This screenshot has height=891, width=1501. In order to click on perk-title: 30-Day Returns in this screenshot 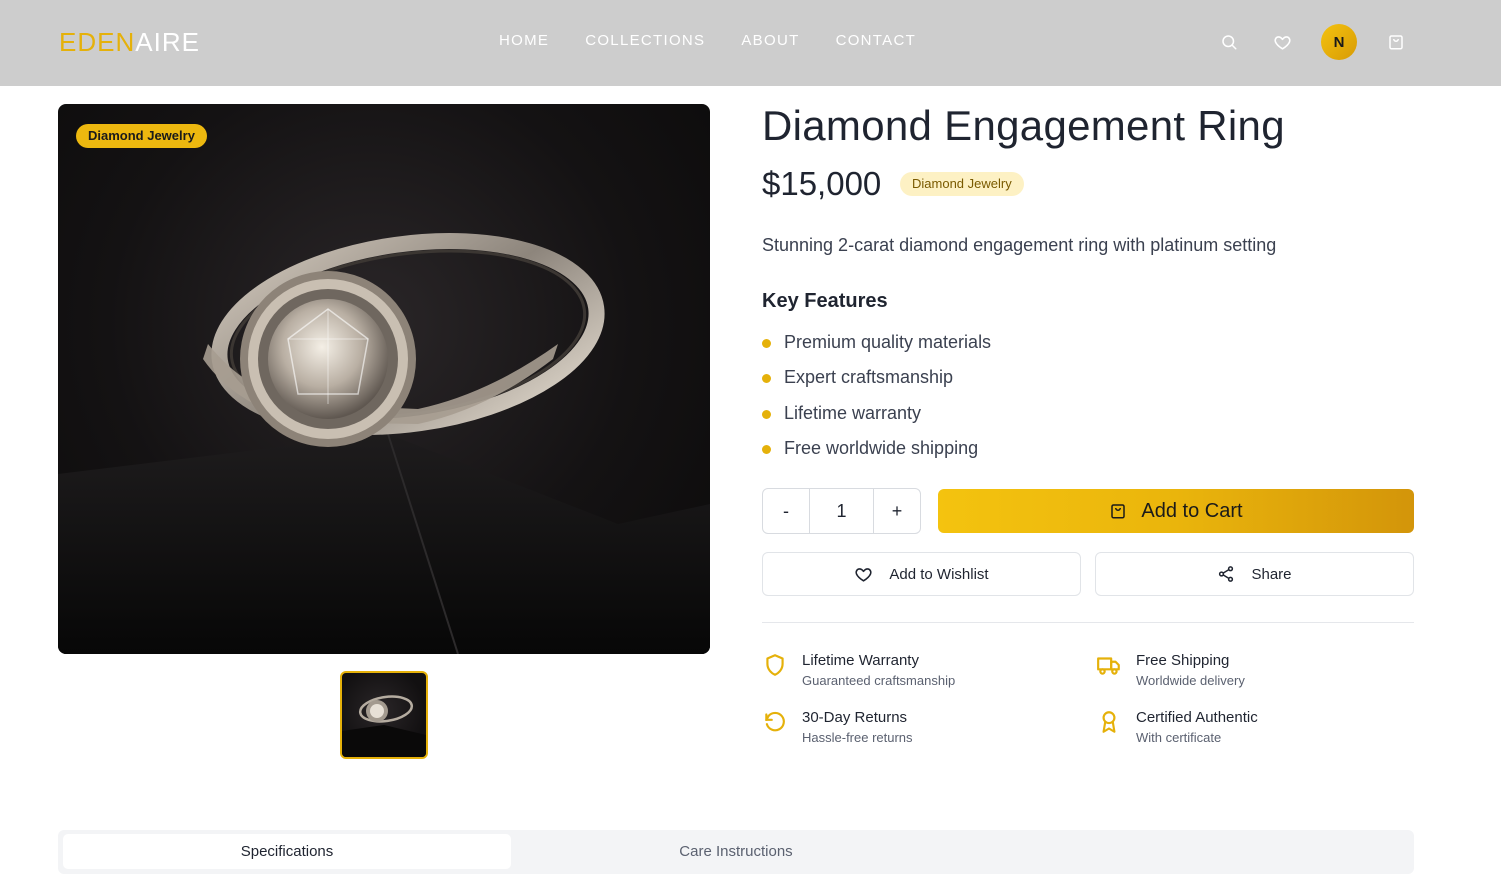, I will do `click(855, 717)`.